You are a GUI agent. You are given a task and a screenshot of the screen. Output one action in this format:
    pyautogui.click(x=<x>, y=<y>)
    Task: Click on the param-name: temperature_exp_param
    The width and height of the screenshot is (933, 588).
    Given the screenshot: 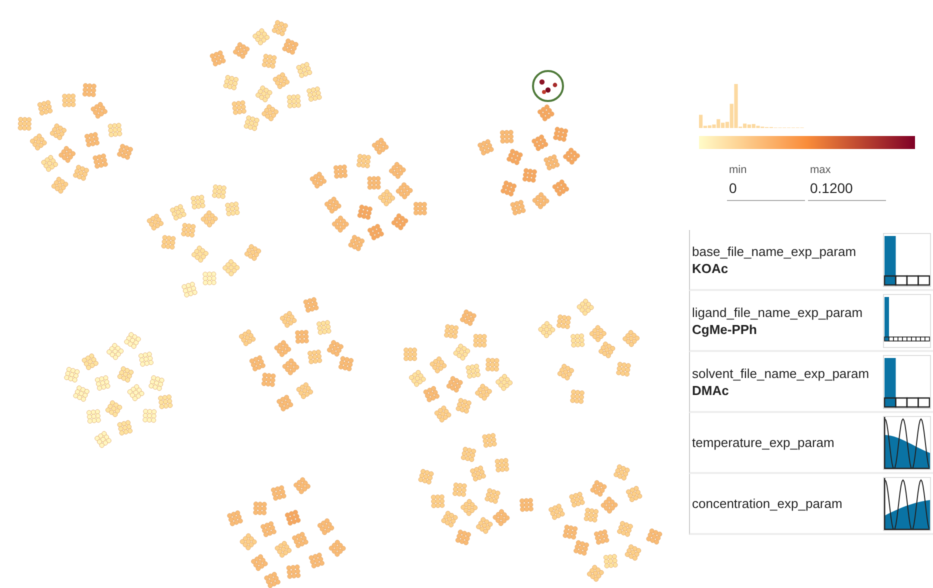 What is the action you would take?
    pyautogui.click(x=763, y=442)
    